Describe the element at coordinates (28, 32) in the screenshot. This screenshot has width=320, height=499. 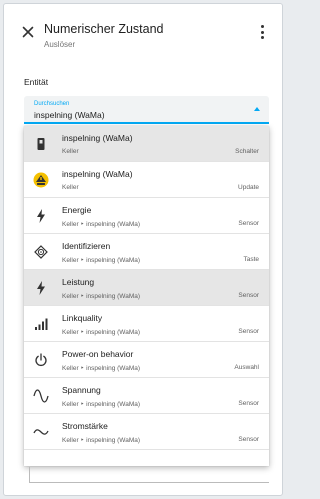
I see `close-icon` at that location.